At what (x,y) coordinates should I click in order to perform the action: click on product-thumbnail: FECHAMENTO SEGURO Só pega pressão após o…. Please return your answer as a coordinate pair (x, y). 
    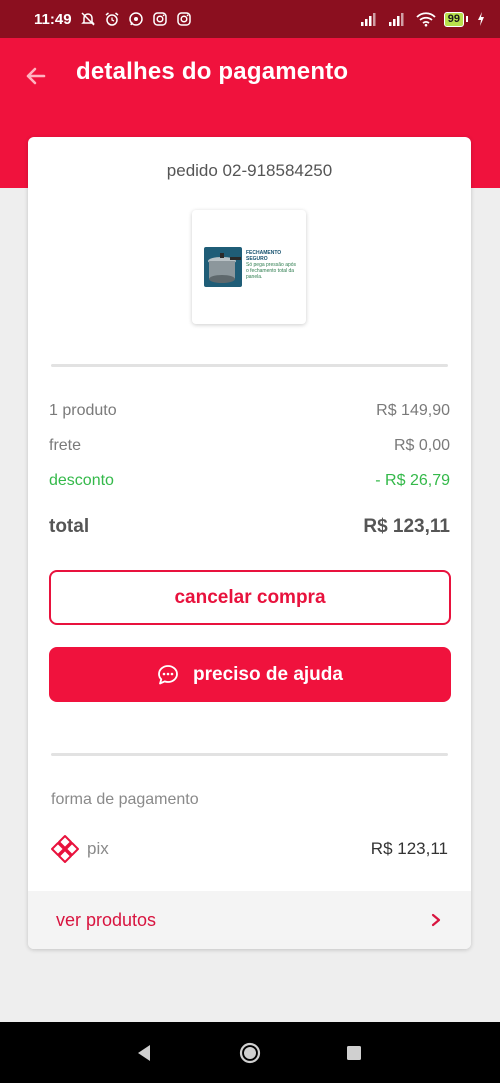
    Looking at the image, I should click on (249, 267).